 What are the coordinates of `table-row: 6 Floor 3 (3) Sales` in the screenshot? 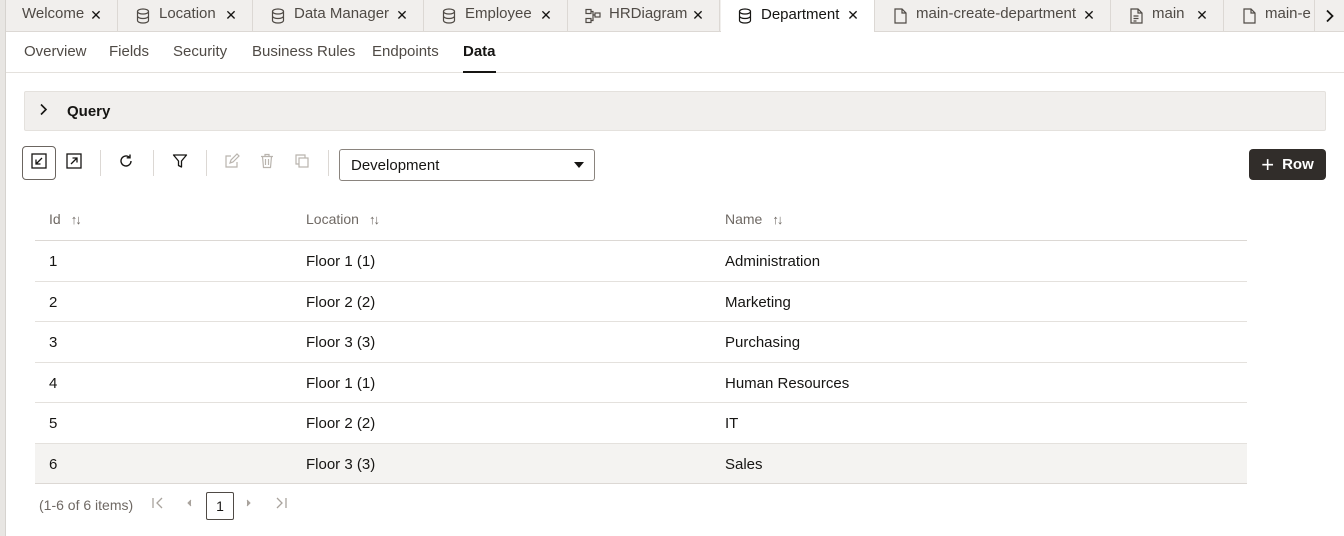 It's located at (641, 463).